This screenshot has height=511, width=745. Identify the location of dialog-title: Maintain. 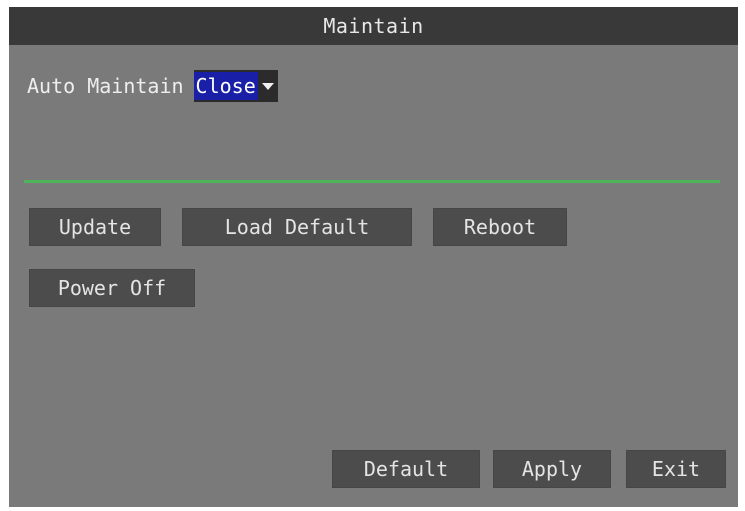
(373, 26).